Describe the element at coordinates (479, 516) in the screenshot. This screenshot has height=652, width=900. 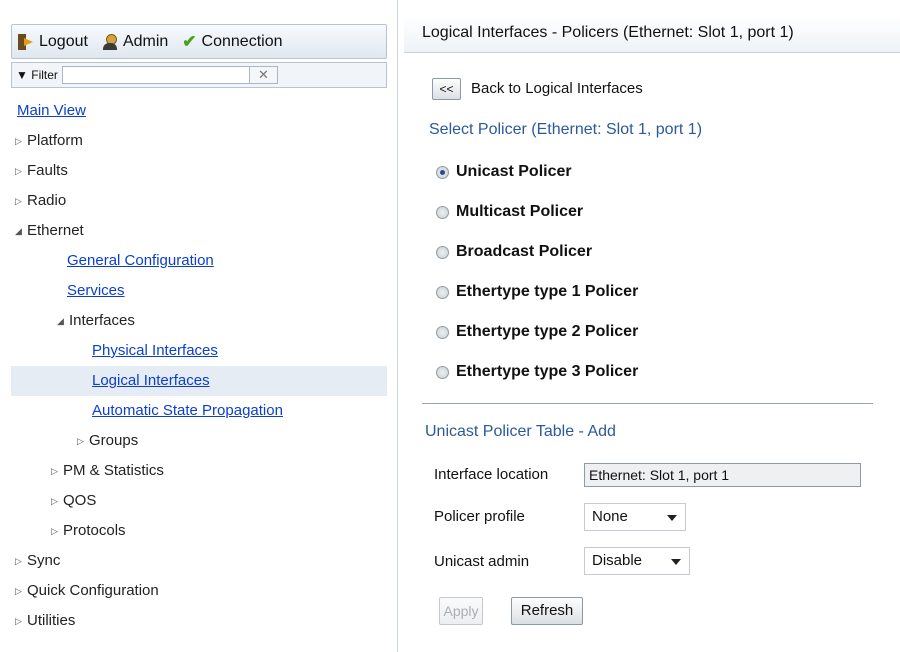
I see `policer-profile-label: Policer profile` at that location.